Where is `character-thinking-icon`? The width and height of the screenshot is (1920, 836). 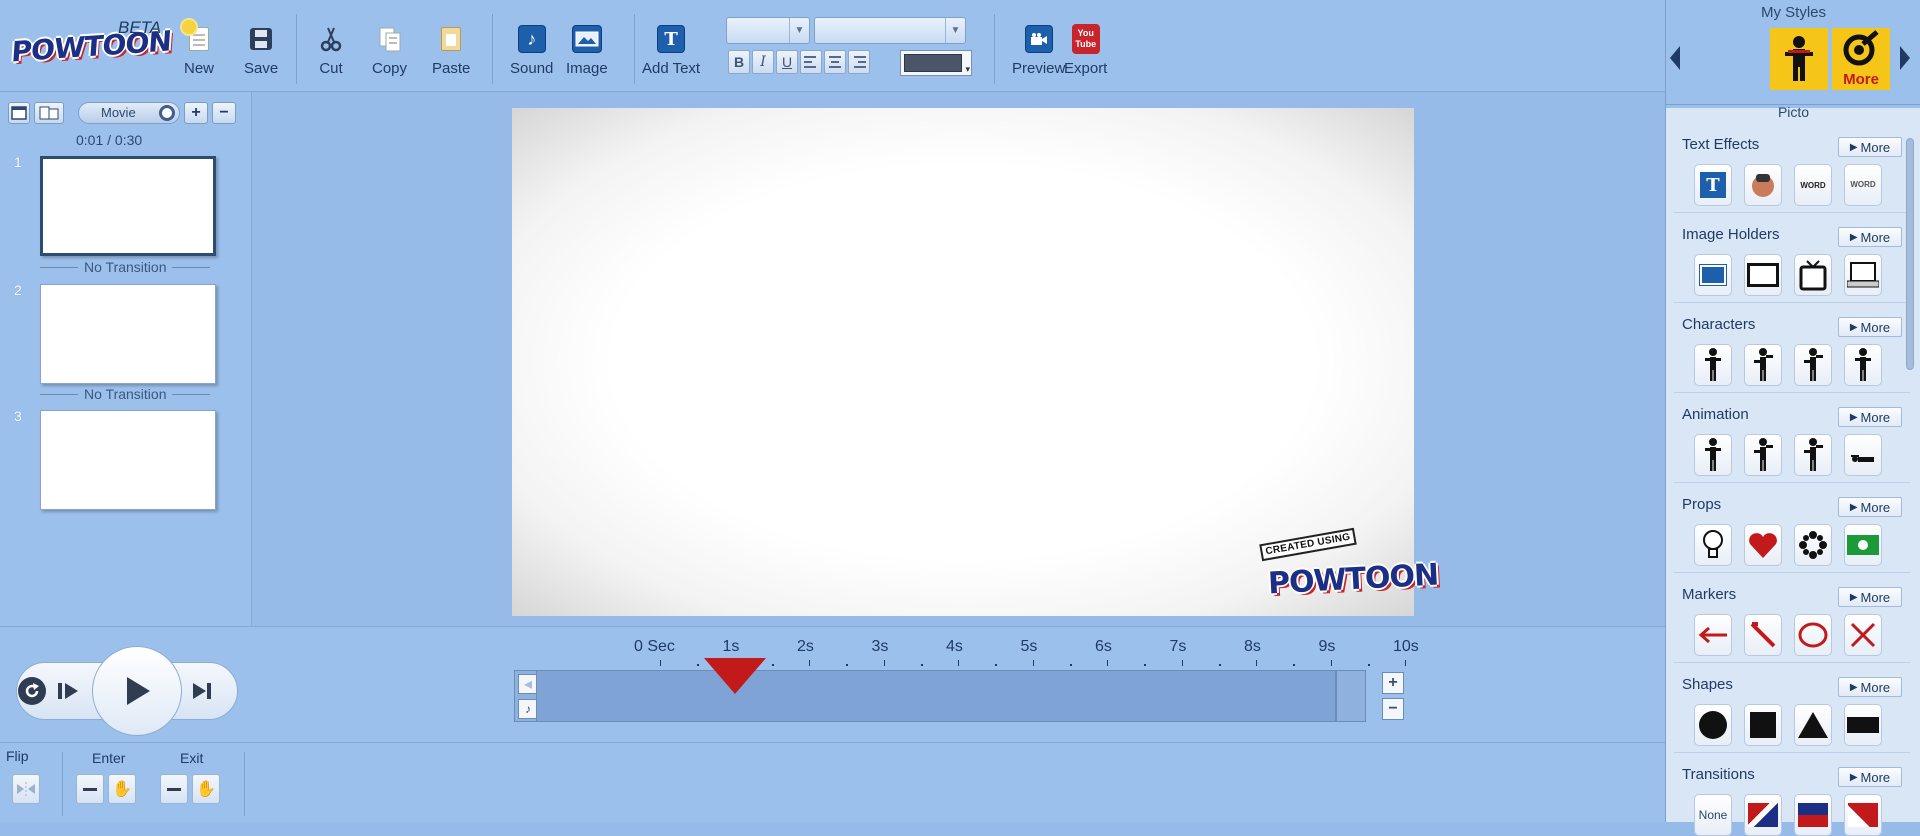 character-thinking-icon is located at coordinates (1863, 365).